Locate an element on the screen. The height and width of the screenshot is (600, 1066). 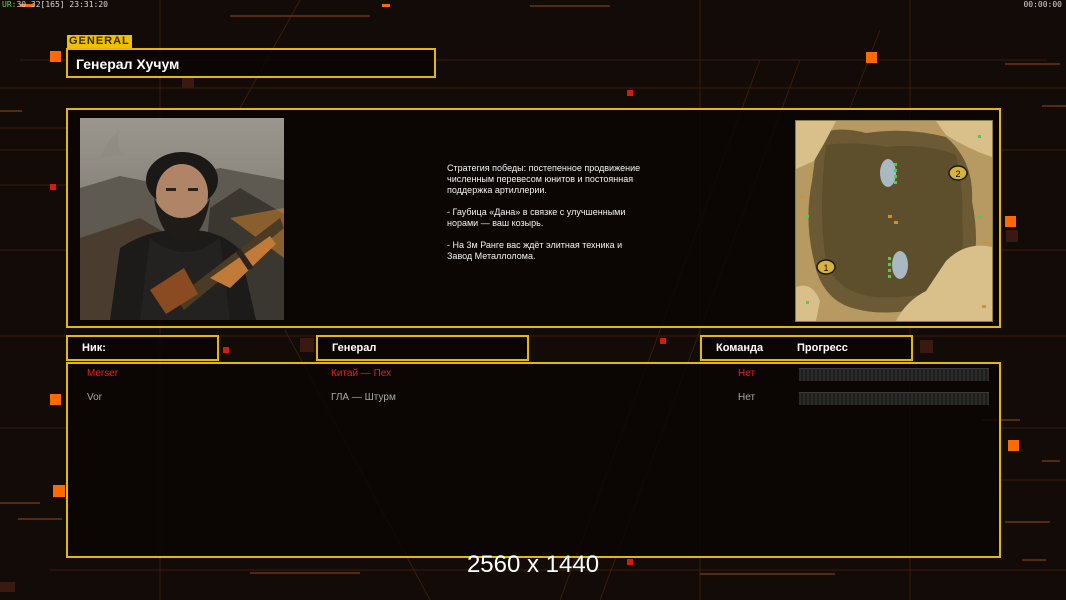
column-team-label: Команда is located at coordinates (740, 348).